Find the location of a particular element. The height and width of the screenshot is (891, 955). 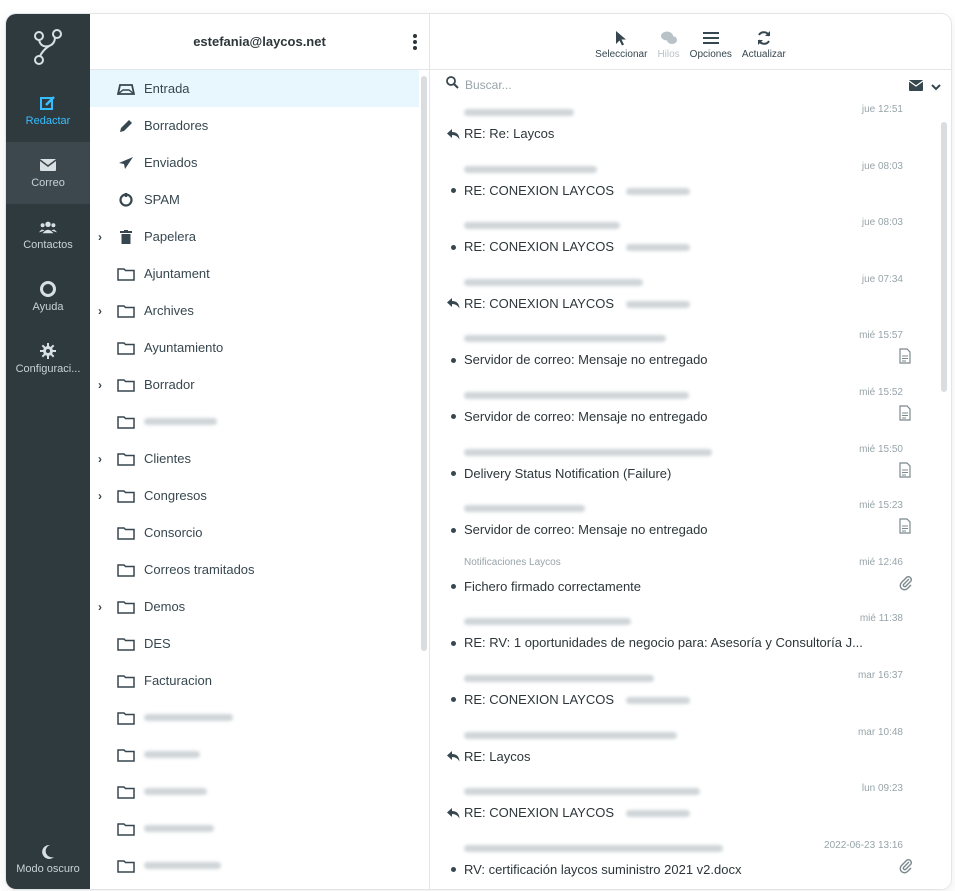

folder-item: Ayuntamiento is located at coordinates (254, 347).